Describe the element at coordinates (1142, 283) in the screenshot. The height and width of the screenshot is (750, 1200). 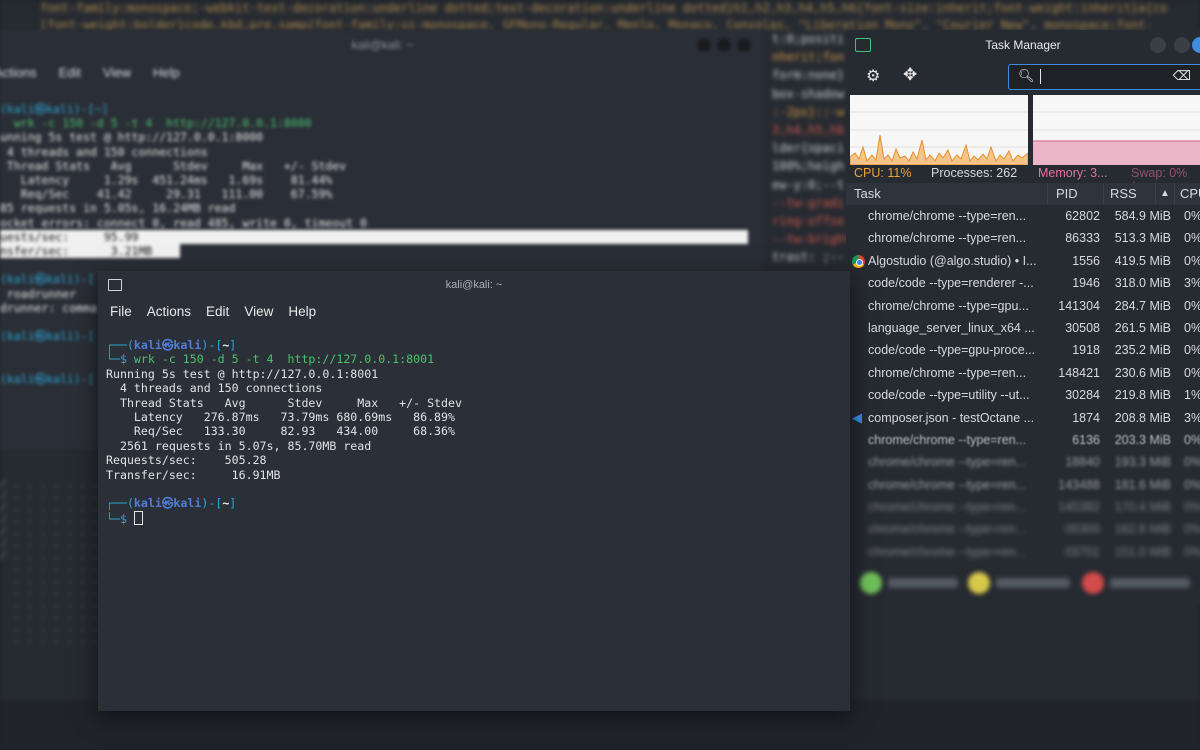
I see `process-rss: 318.0 MiB` at that location.